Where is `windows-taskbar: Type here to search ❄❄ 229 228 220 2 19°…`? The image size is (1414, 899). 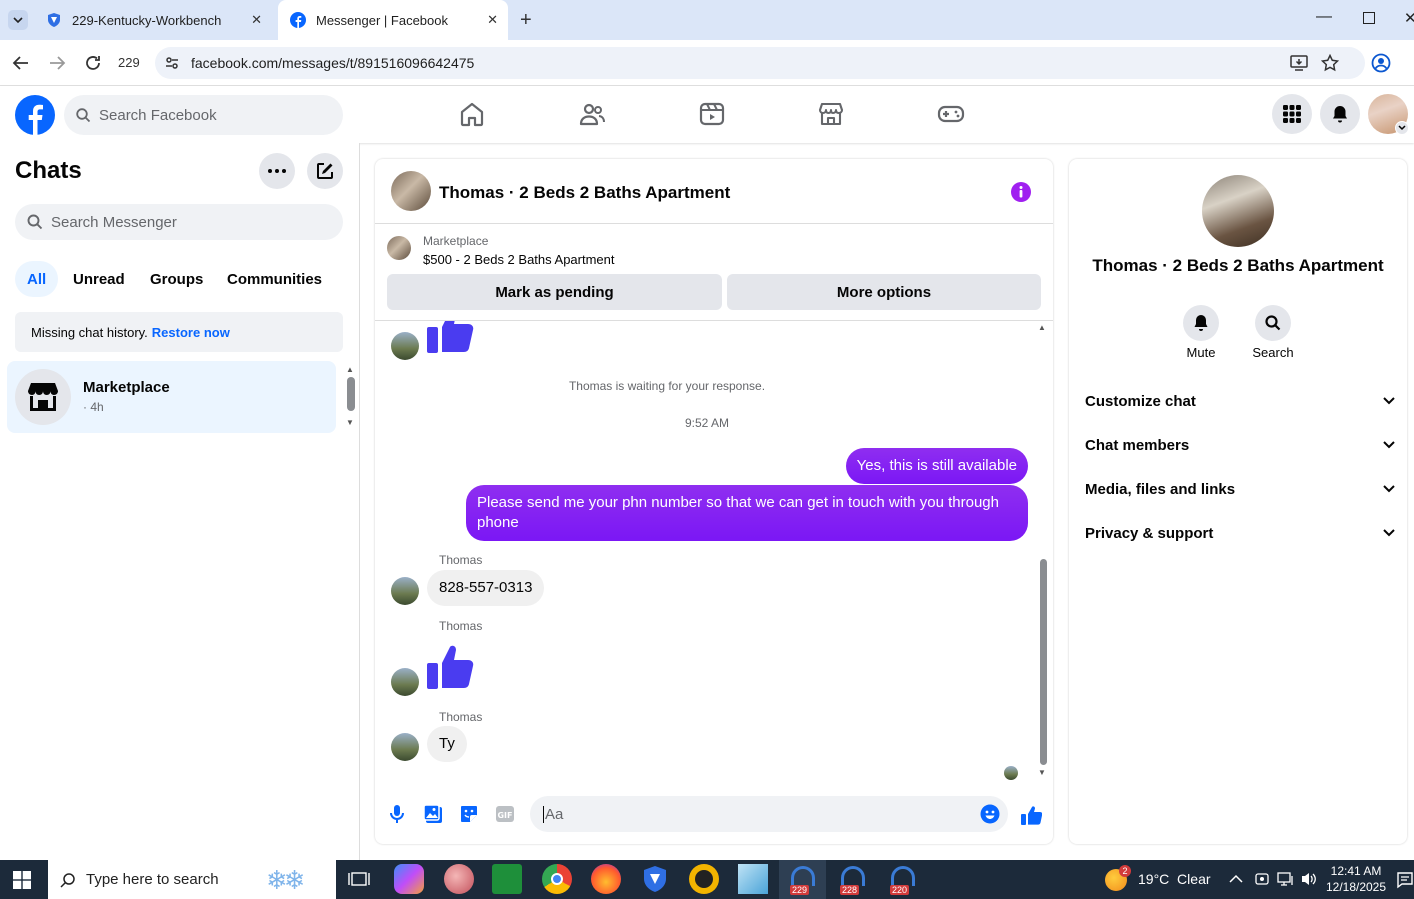 windows-taskbar: Type here to search ❄❄ 229 228 220 2 19°… is located at coordinates (707, 879).